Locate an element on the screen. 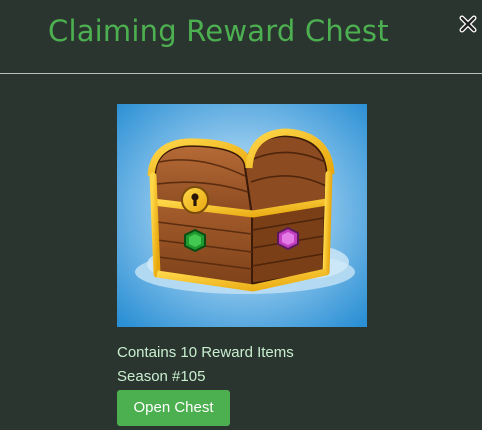 The height and width of the screenshot is (430, 482). close-button is located at coordinates (468, 24).